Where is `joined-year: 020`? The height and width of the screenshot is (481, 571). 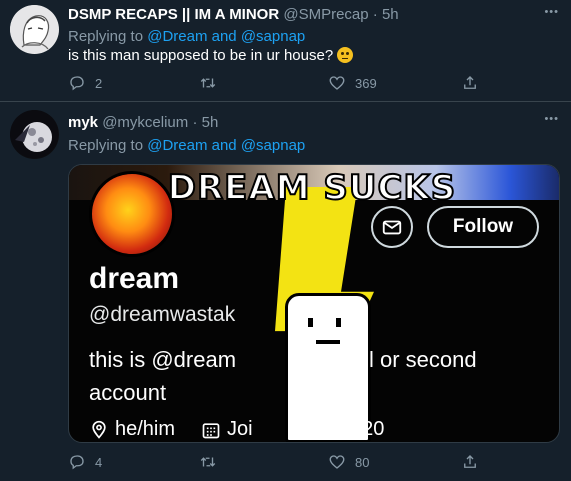 joined-year: 020 is located at coordinates (368, 429).